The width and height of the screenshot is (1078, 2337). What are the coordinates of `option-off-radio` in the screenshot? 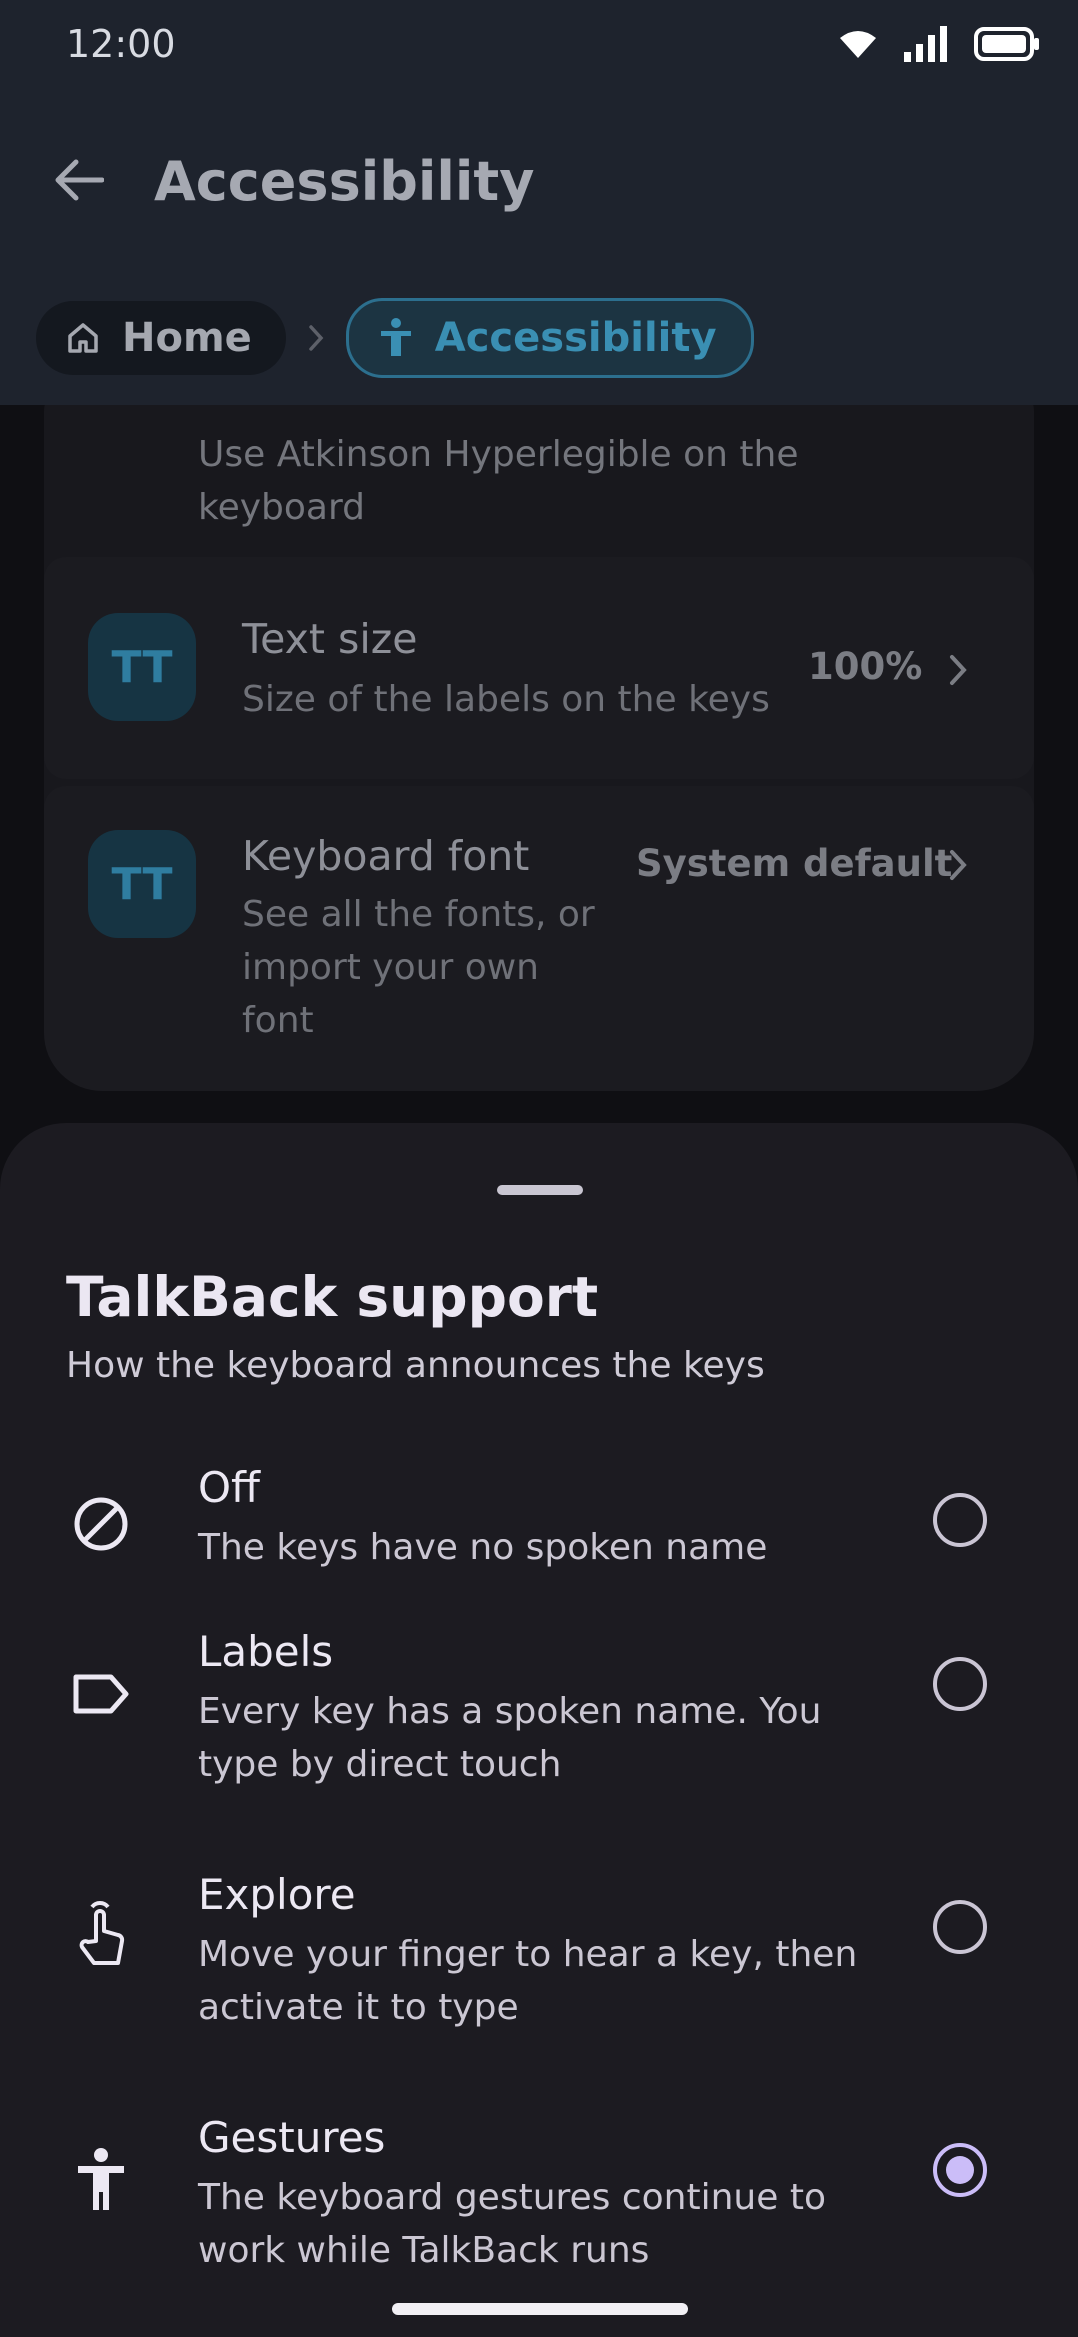 It's located at (960, 1520).